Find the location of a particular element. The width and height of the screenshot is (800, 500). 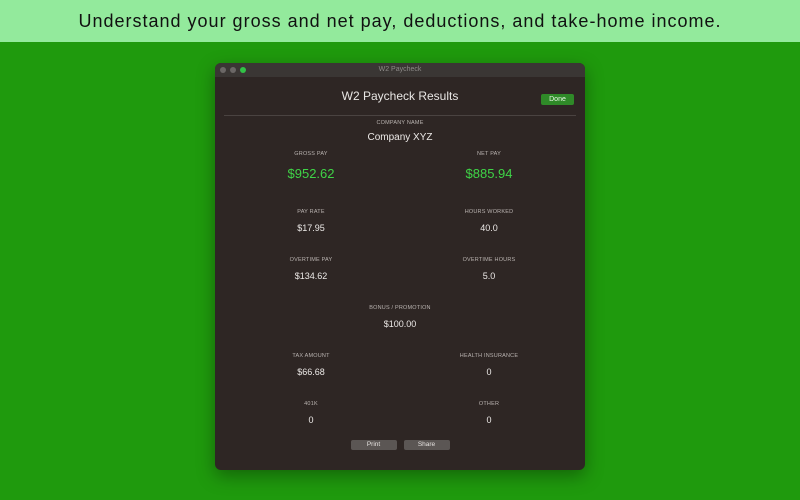

hours-worked-value: 40.0 is located at coordinates (489, 228).